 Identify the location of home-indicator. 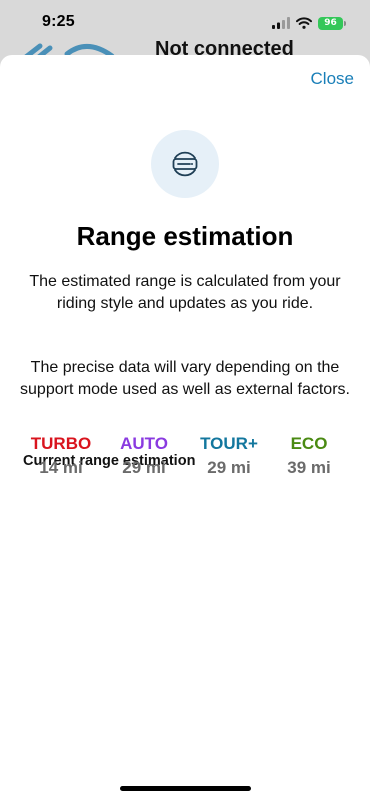
(185, 788).